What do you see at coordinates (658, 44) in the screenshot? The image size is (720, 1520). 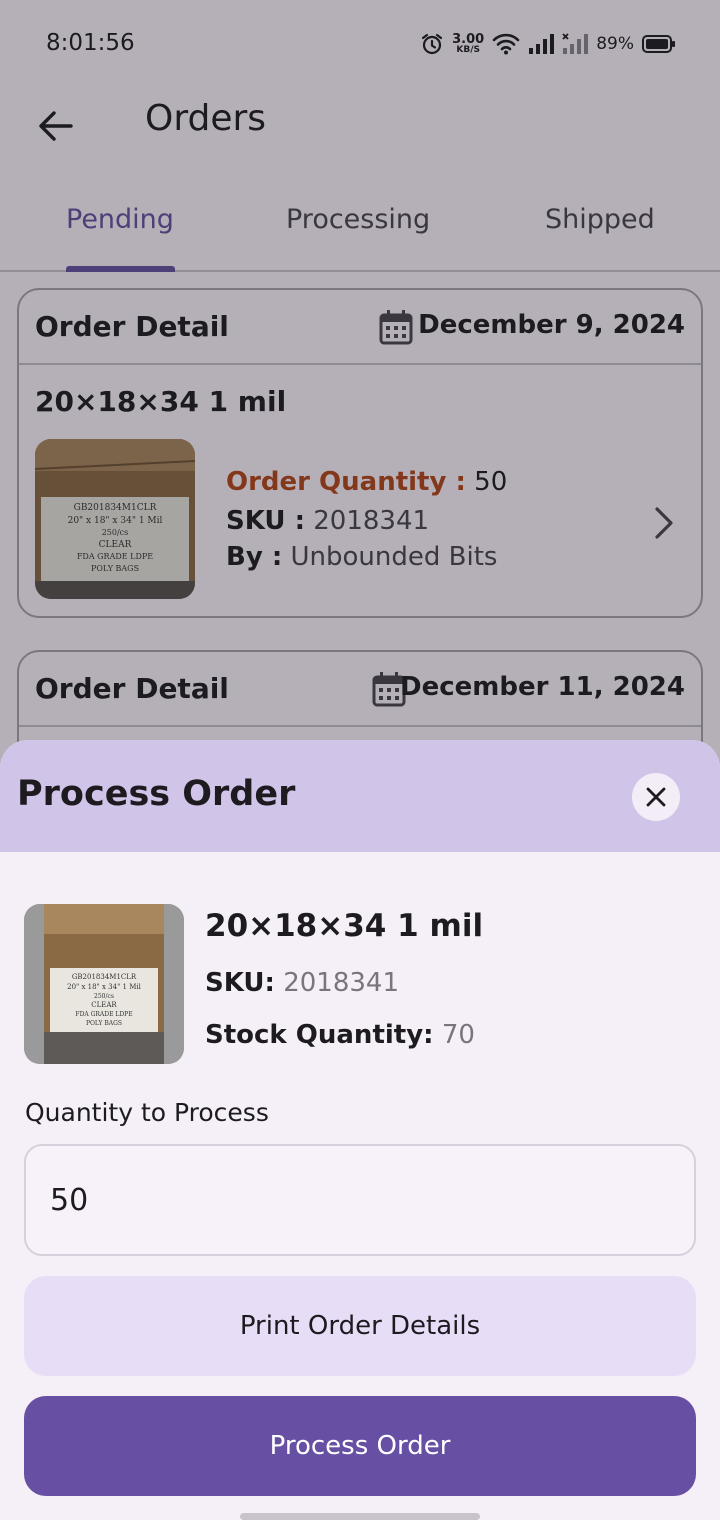 I see `battery-icon` at bounding box center [658, 44].